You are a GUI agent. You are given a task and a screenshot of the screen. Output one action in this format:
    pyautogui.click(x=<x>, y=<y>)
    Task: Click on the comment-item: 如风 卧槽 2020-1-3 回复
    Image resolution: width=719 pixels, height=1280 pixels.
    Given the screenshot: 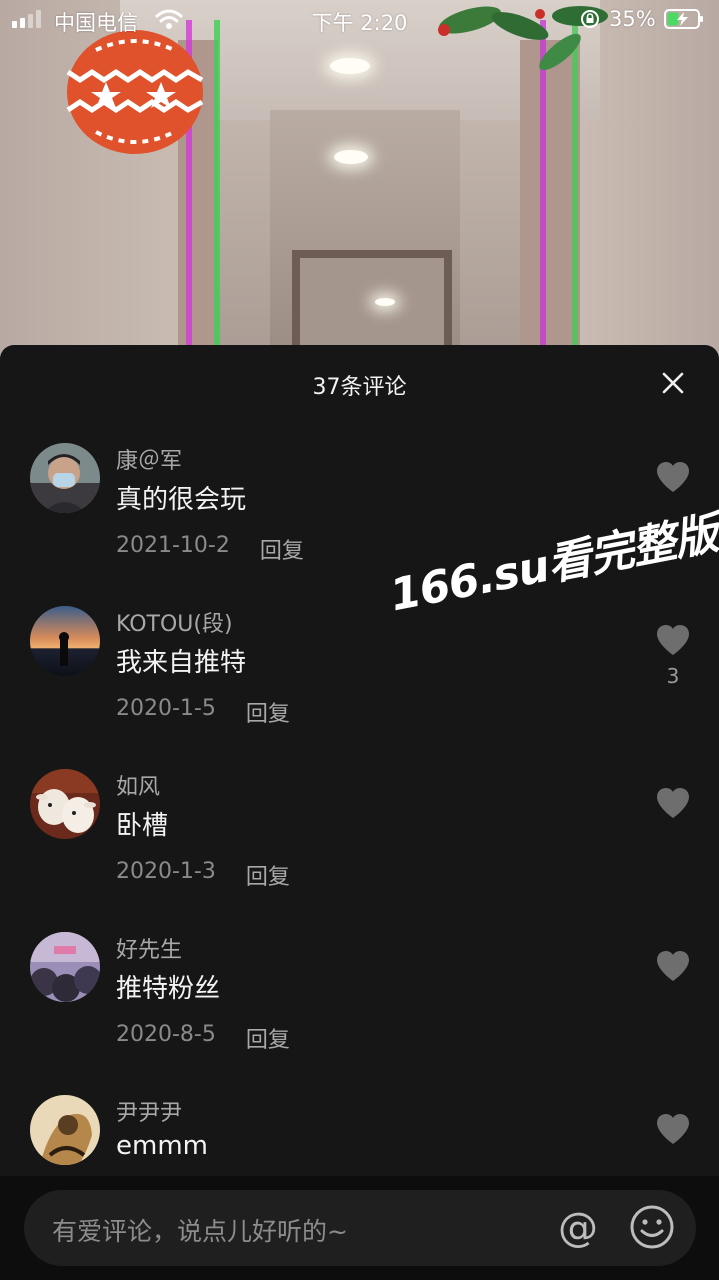 What is the action you would take?
    pyautogui.click(x=359, y=849)
    